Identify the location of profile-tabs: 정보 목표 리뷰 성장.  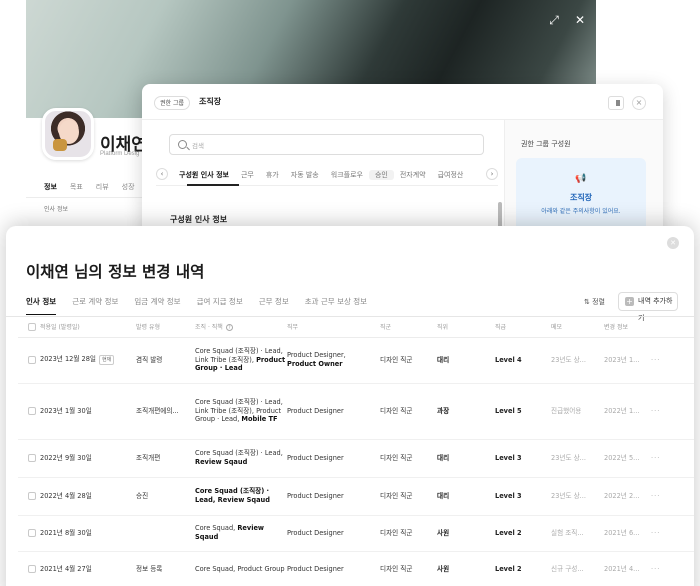
(89, 187).